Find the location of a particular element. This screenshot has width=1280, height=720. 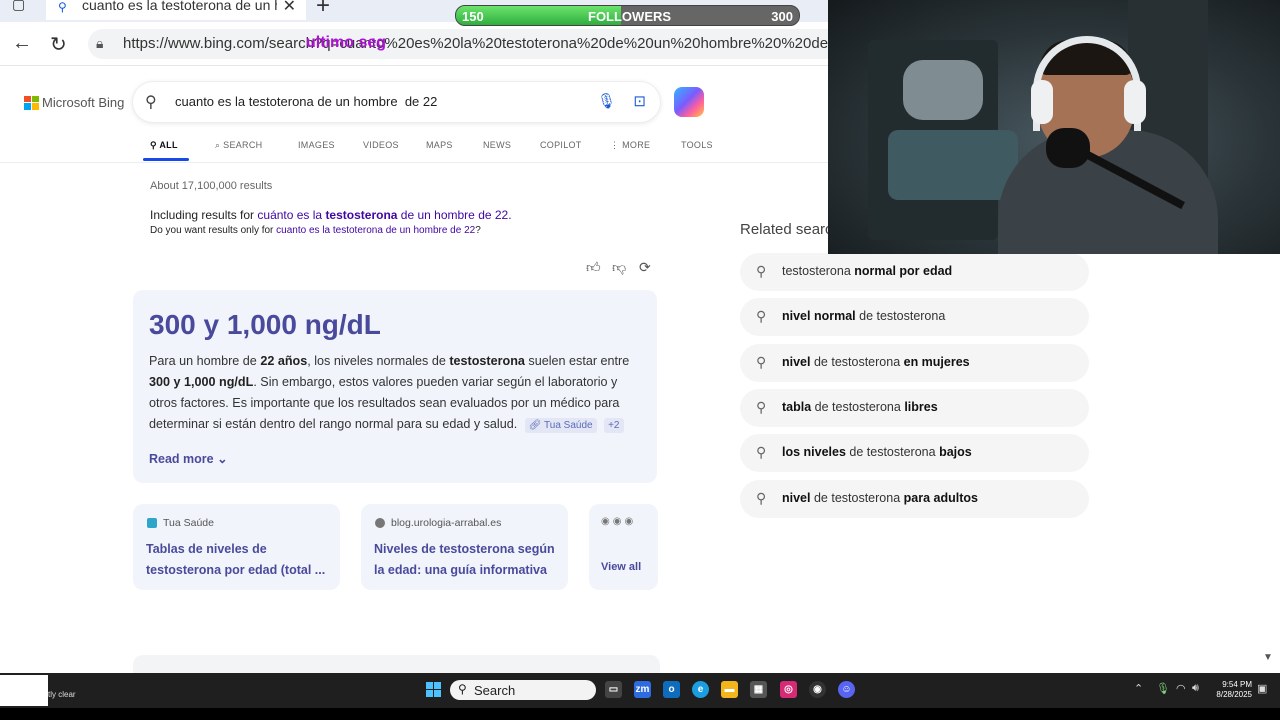

tab-sidebar-icon: ▢ is located at coordinates (21, 7).